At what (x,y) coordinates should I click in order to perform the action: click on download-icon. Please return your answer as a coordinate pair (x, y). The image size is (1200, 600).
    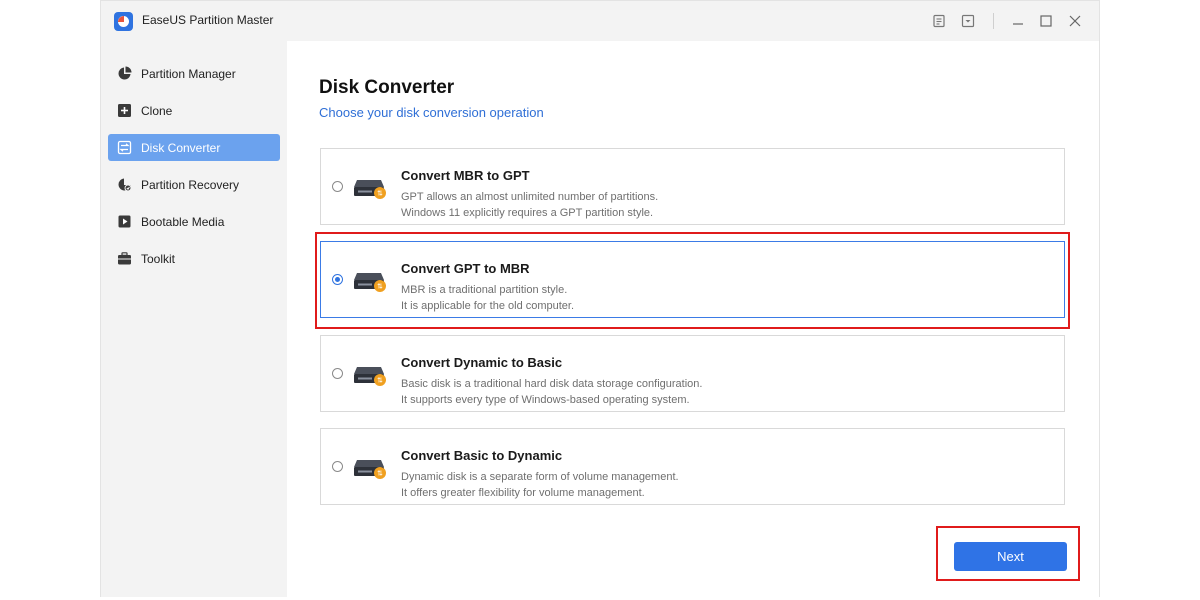
    Looking at the image, I should click on (968, 21).